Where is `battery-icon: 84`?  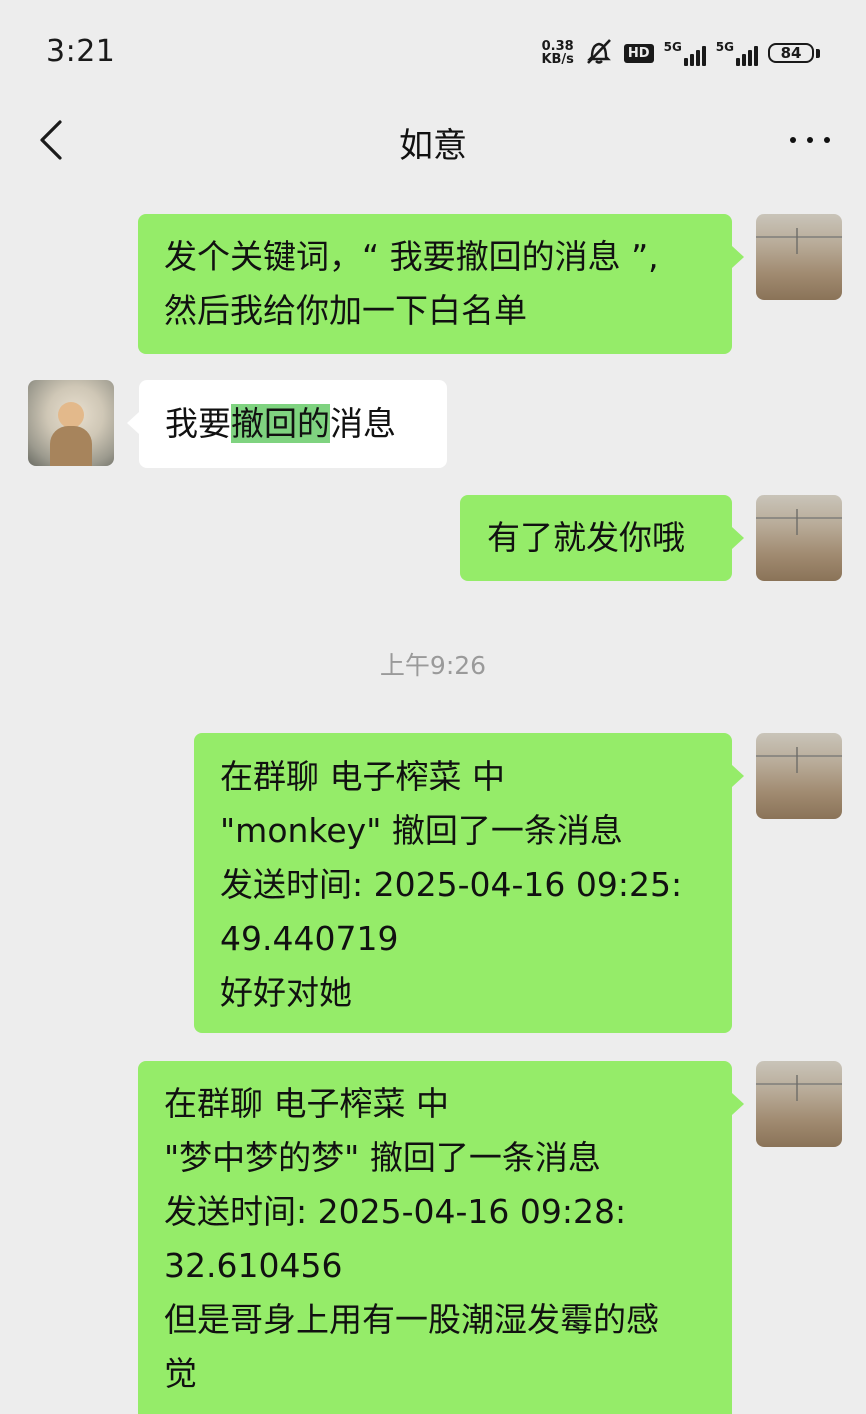 battery-icon: 84 is located at coordinates (794, 53).